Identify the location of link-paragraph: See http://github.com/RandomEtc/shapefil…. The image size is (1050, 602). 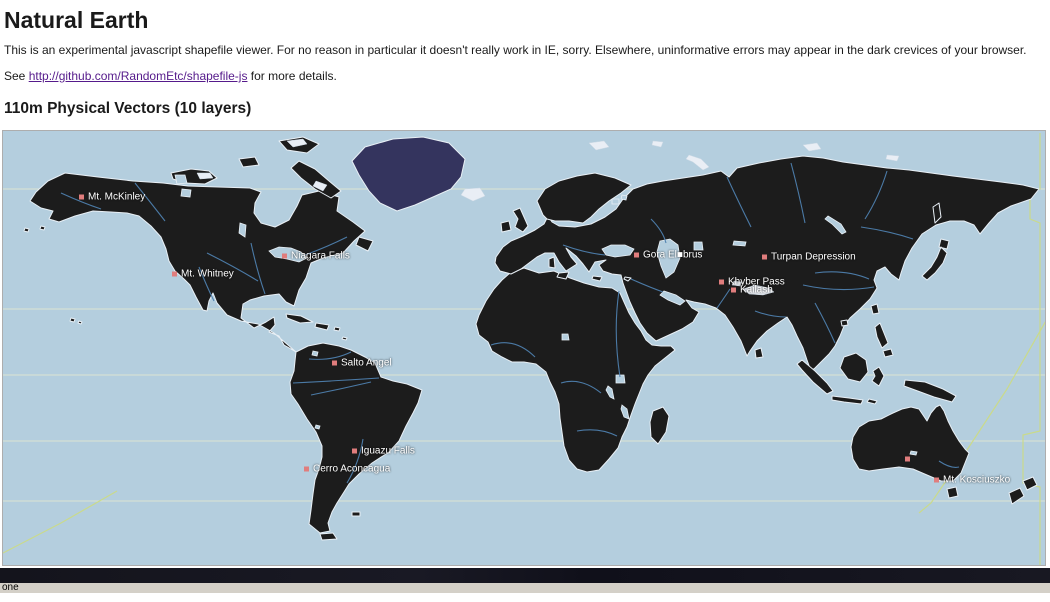
(525, 76).